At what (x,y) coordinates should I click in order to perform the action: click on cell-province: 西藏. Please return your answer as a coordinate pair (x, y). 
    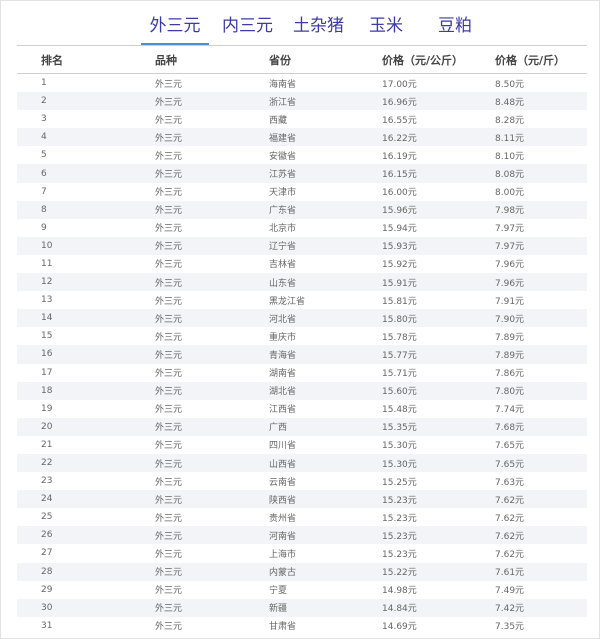
    Looking at the image, I should click on (278, 120).